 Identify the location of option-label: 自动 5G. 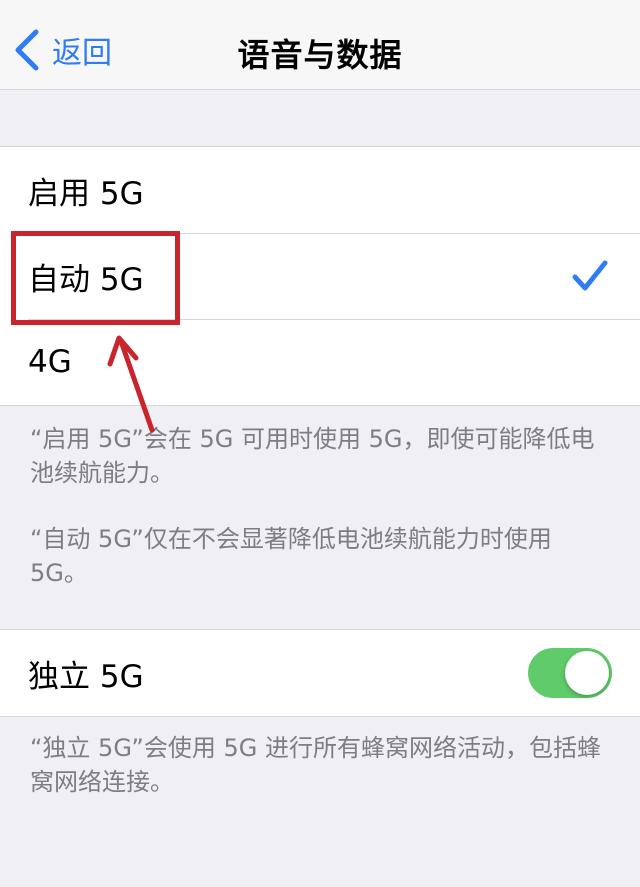
(86, 279).